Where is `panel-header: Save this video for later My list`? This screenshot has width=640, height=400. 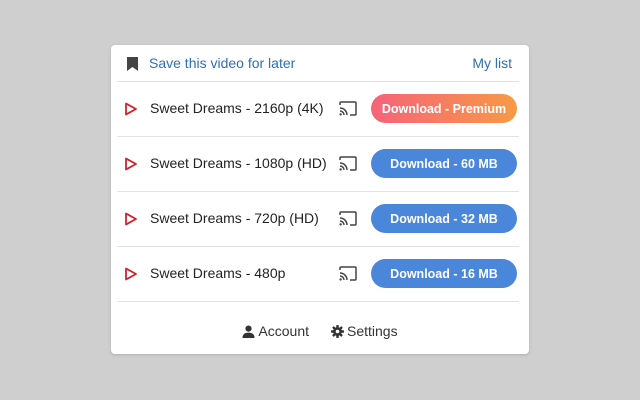 panel-header: Save this video for later My list is located at coordinates (320, 63).